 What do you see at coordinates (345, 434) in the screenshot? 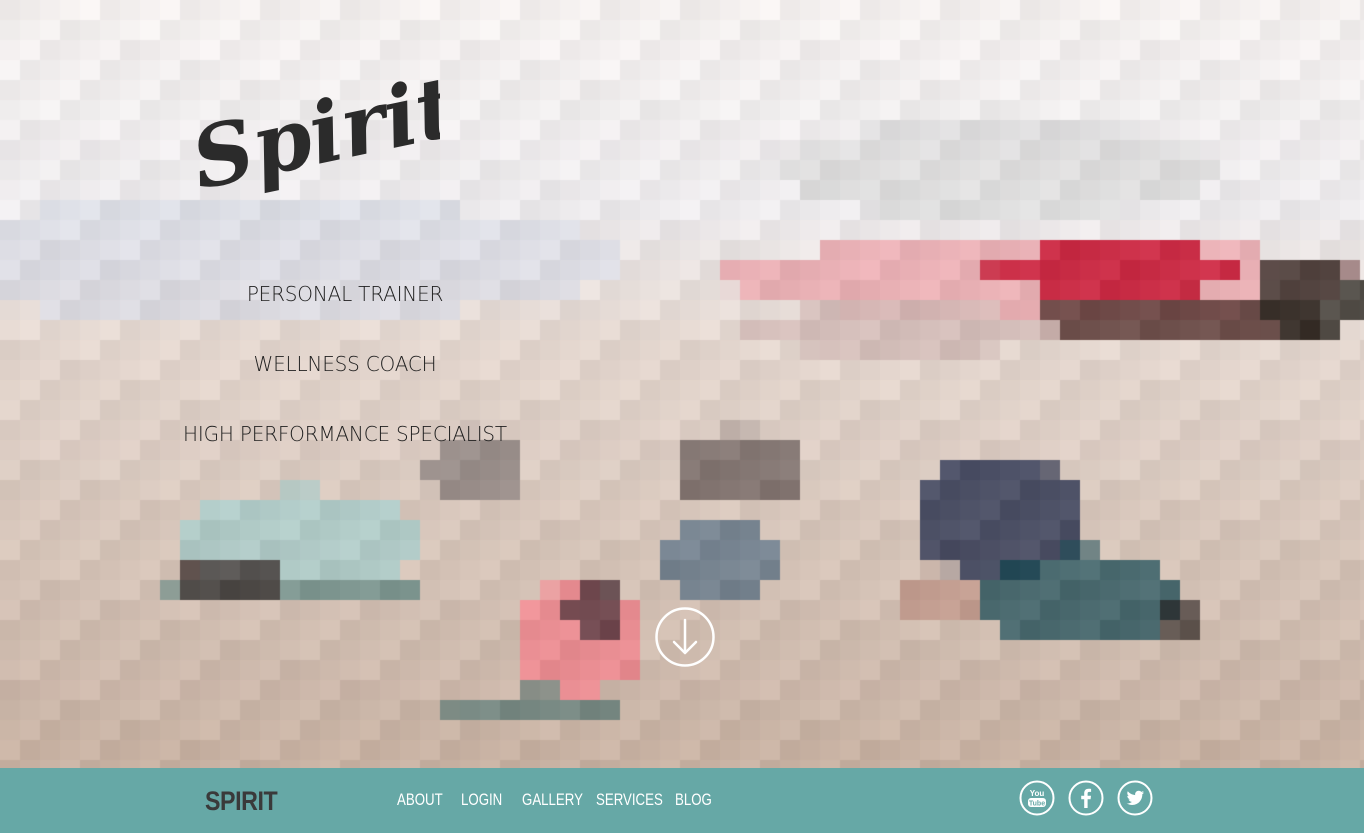
I see `tagline-high-performance-specialist: HIGH PERFORMANCE SPECIALIST` at bounding box center [345, 434].